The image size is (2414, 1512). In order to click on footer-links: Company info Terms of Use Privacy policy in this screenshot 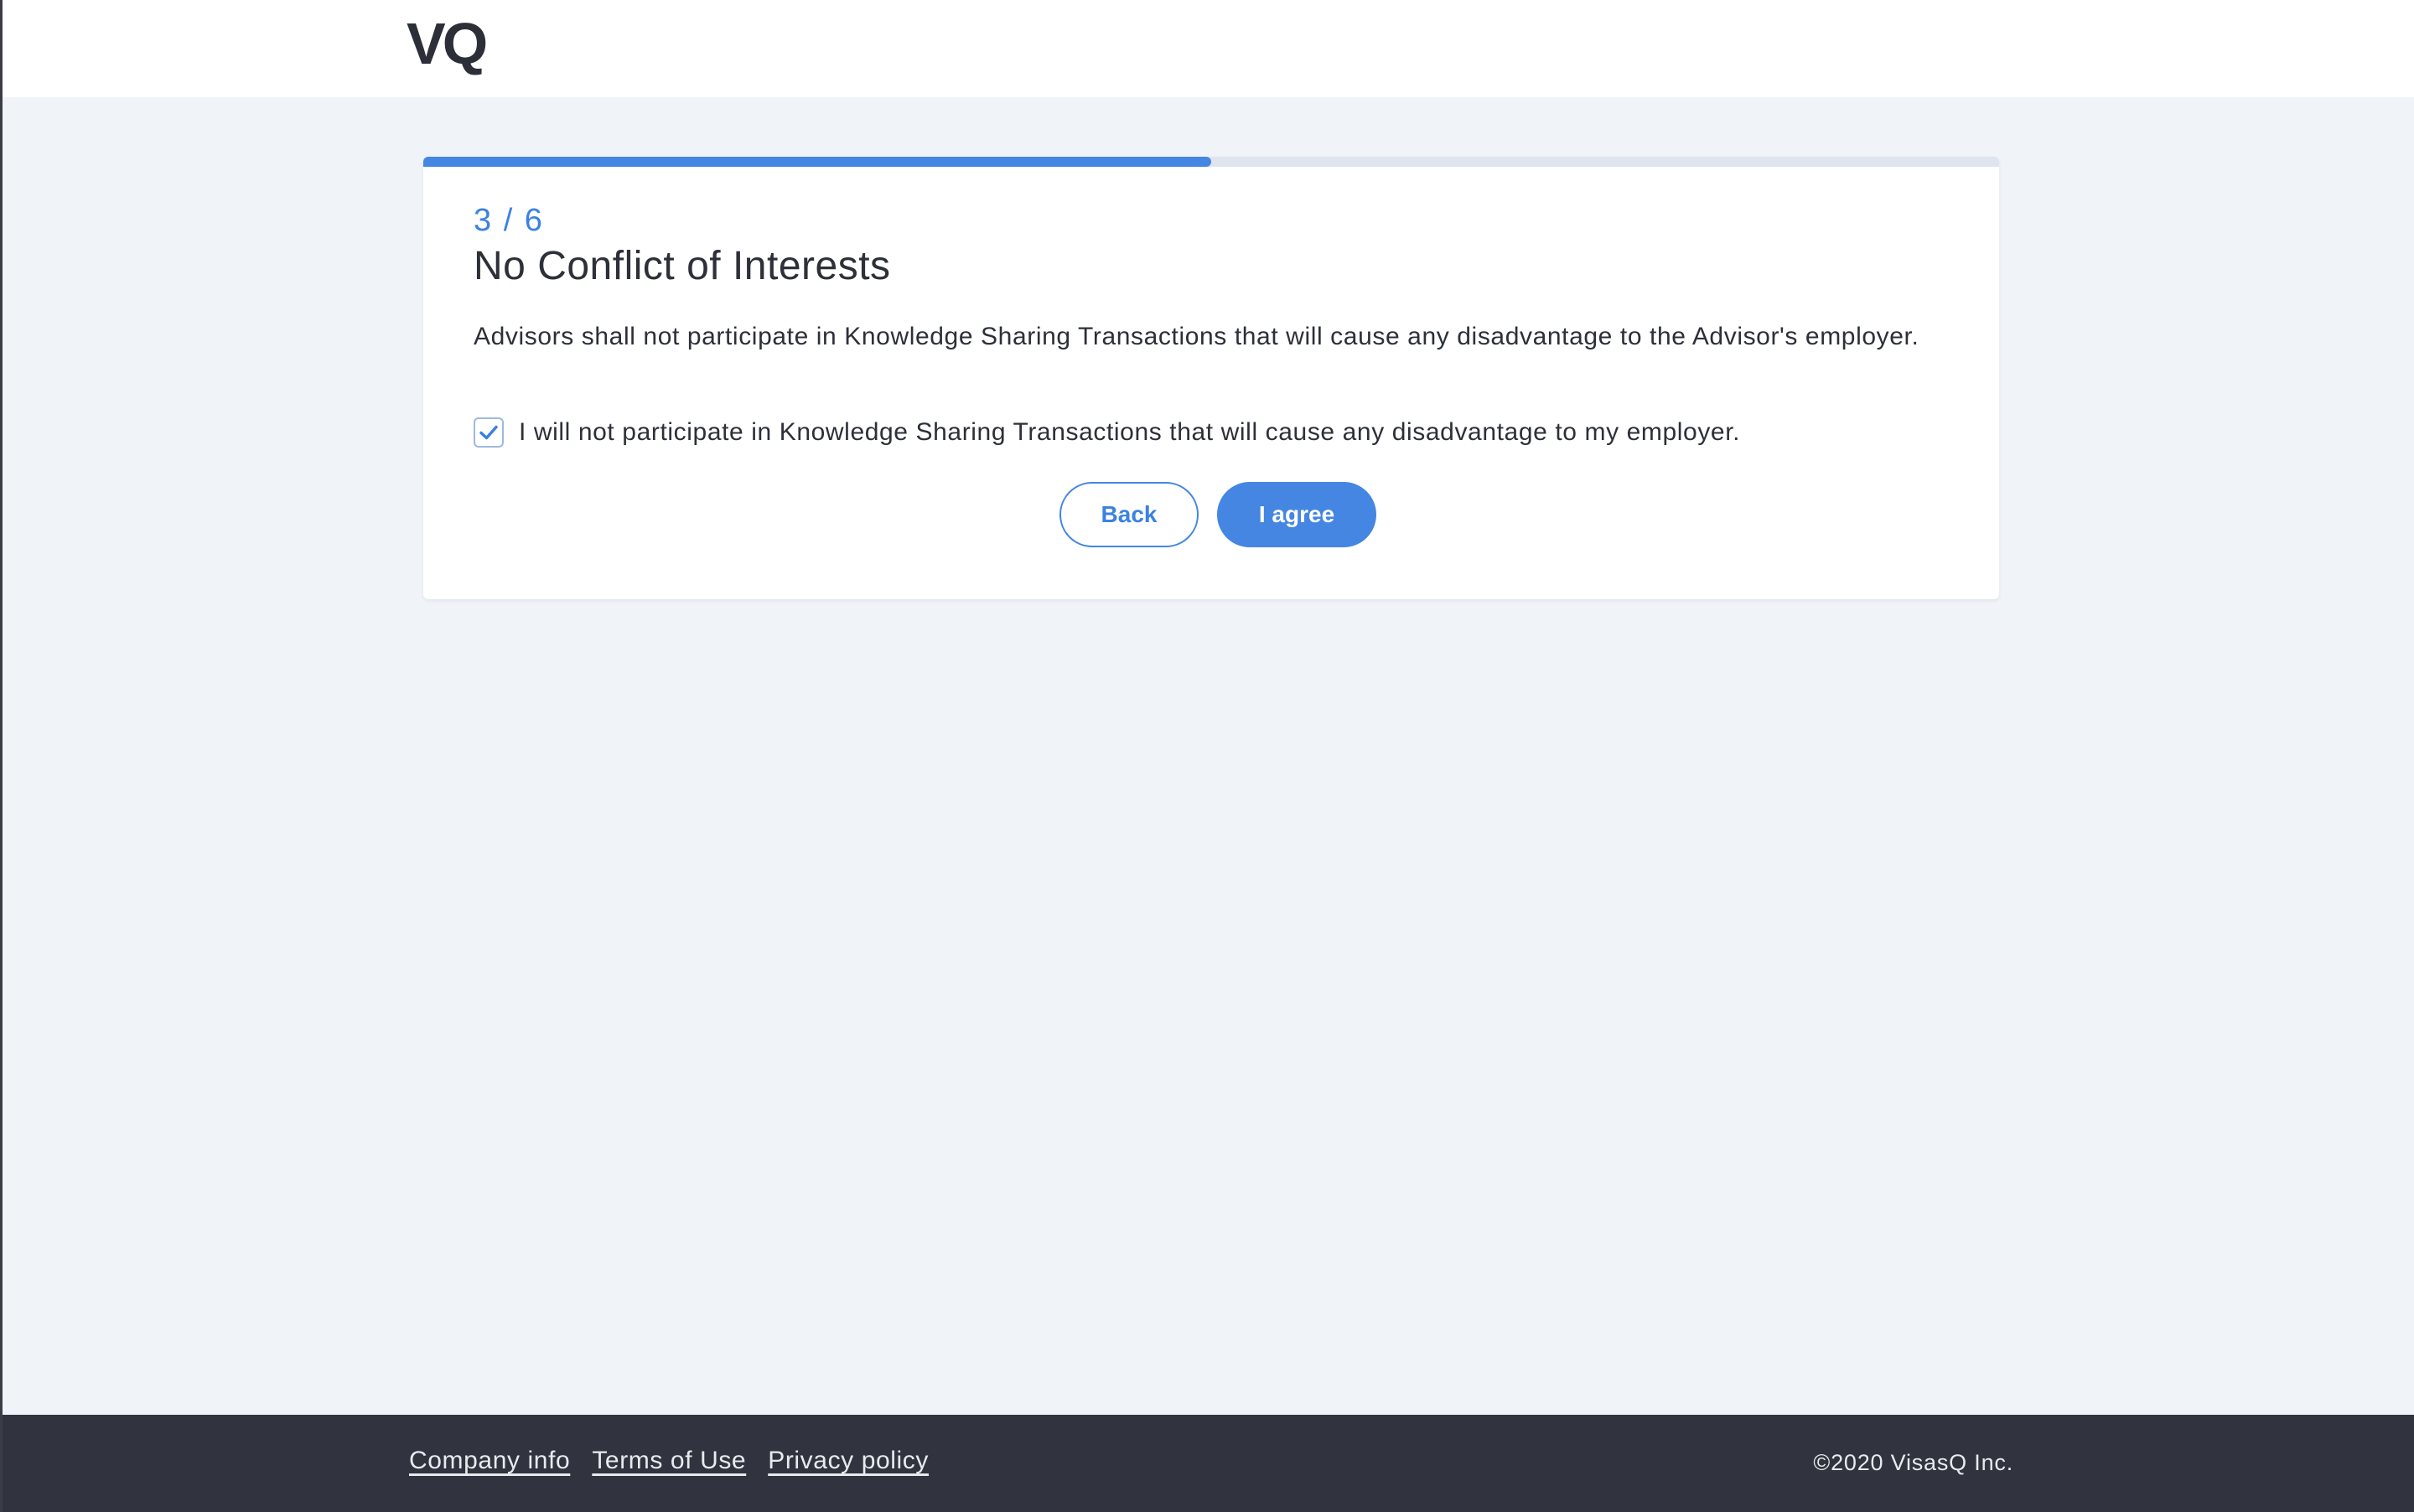, I will do `click(669, 1461)`.